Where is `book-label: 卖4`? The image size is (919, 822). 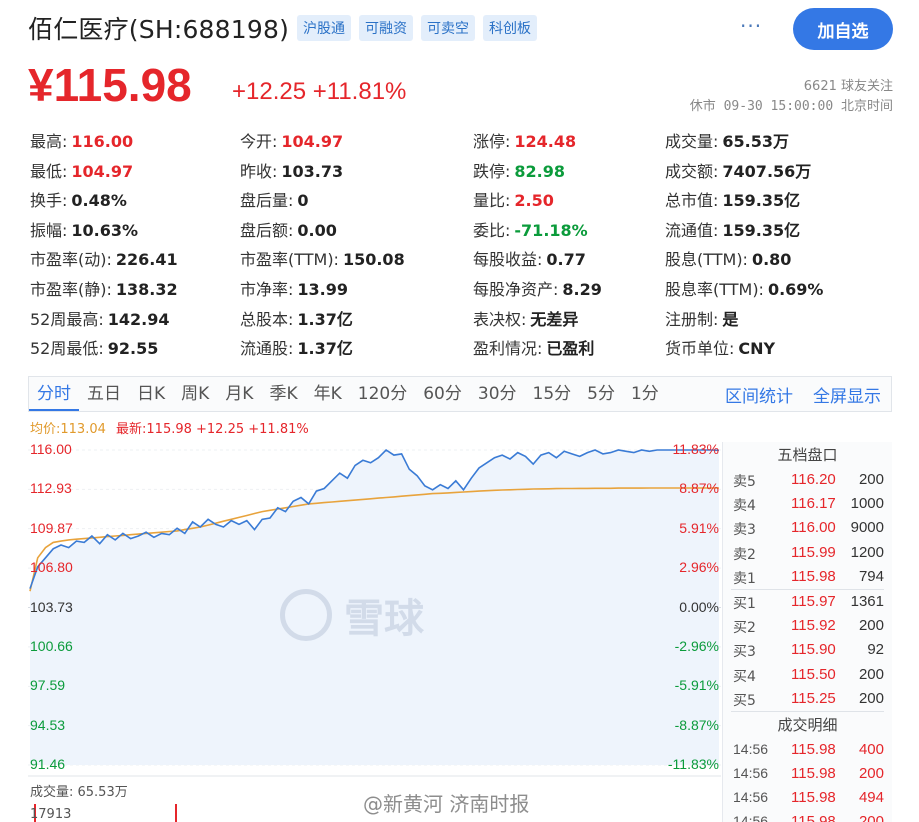
book-label: 卖4 is located at coordinates (744, 506).